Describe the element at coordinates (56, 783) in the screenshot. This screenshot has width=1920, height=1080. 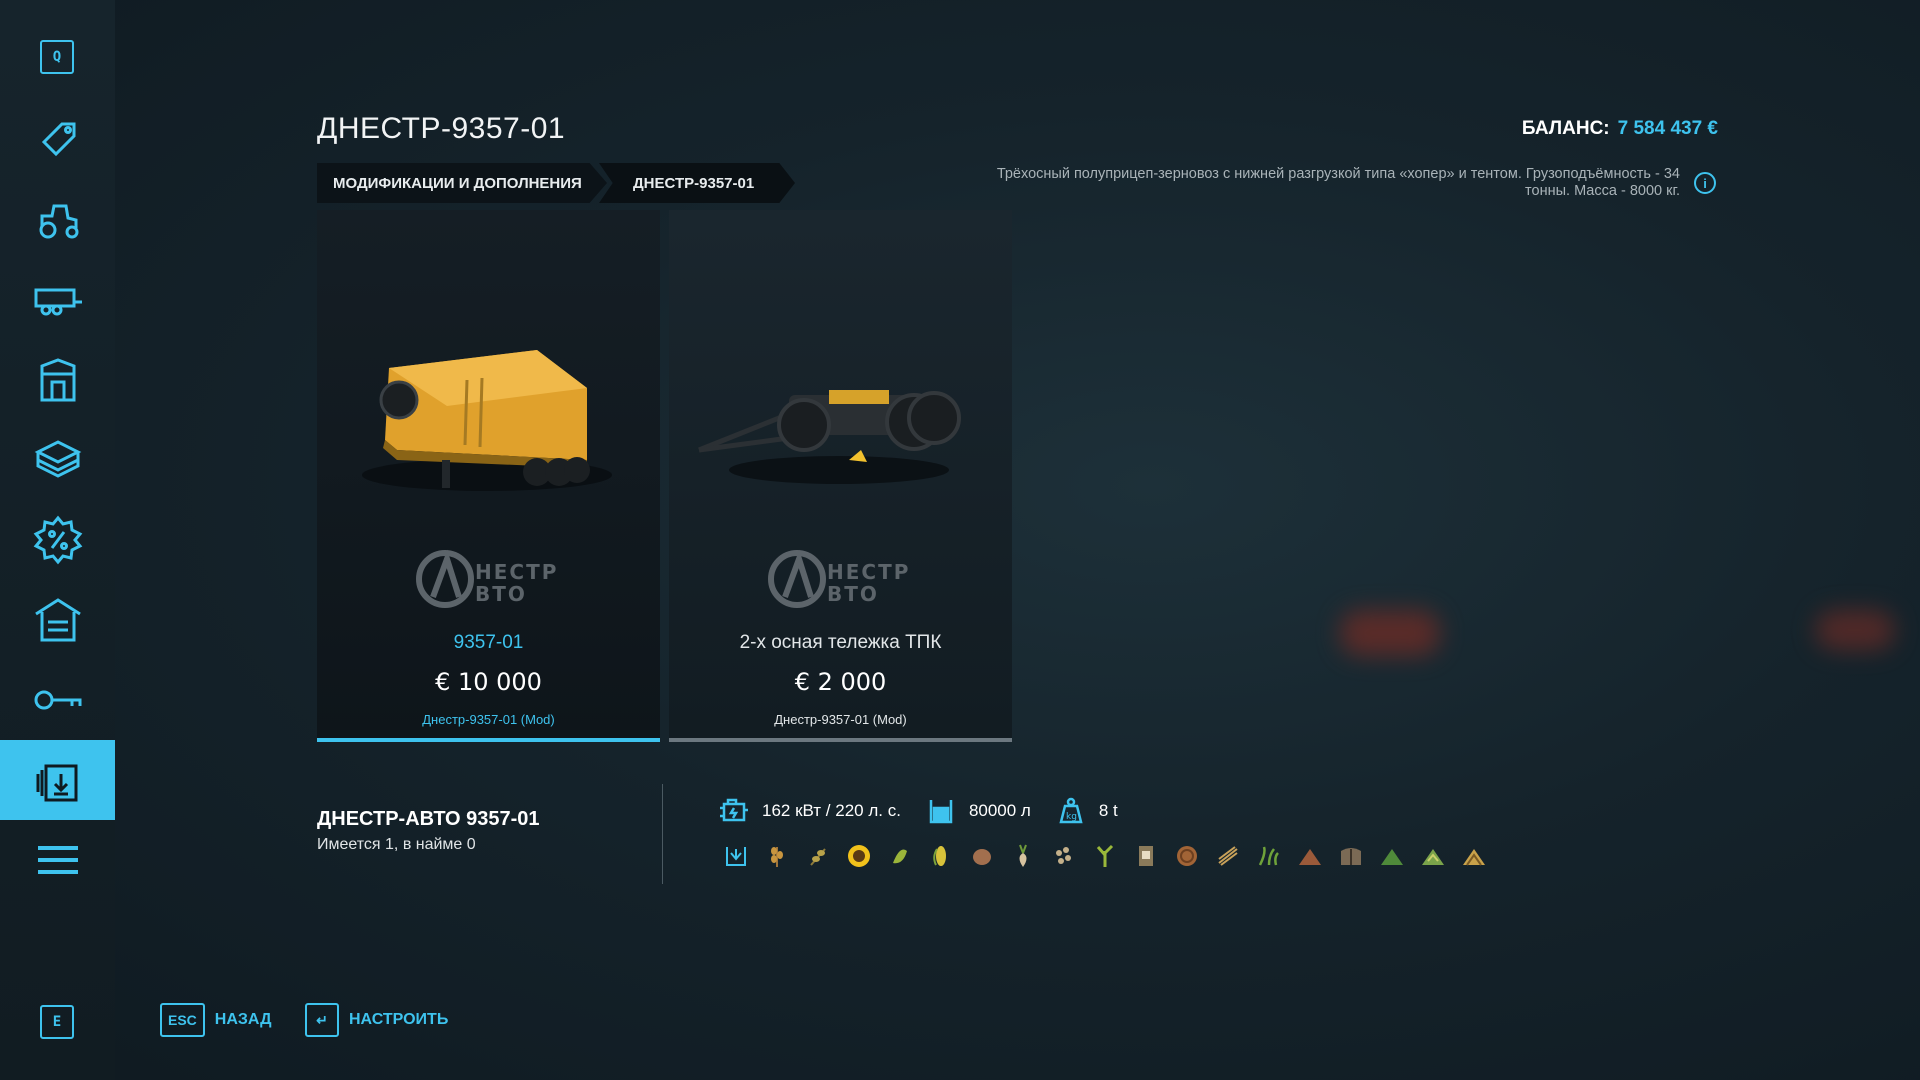
I see `mods-download-icon` at that location.